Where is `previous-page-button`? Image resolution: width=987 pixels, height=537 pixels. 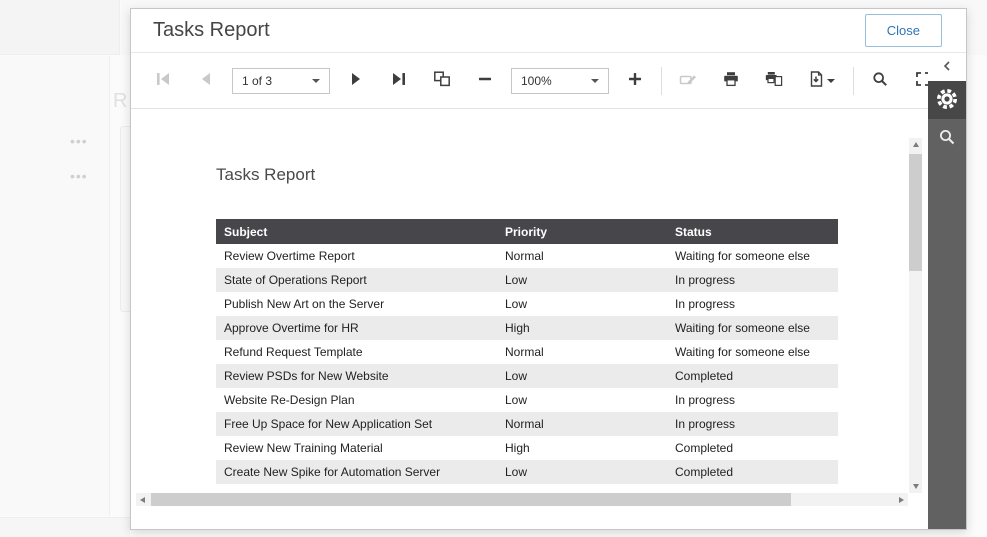
previous-page-button is located at coordinates (206, 81).